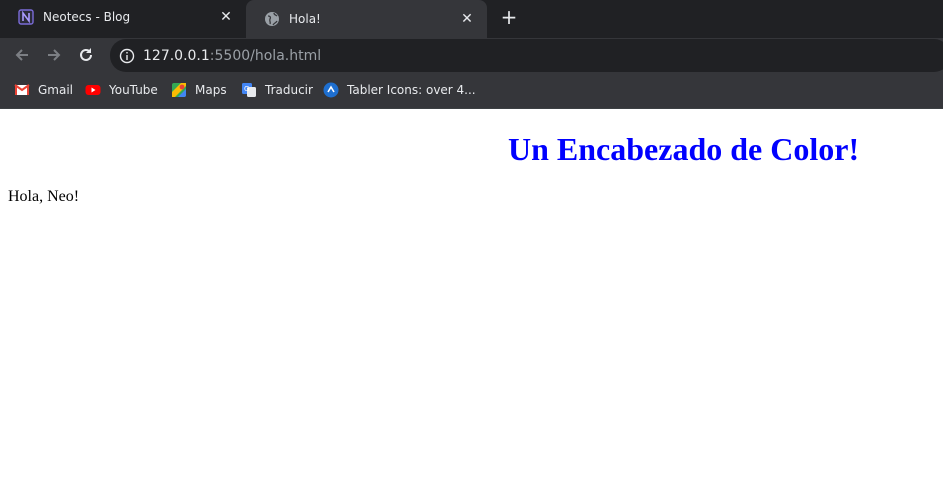 This screenshot has width=943, height=491. What do you see at coordinates (265, 55) in the screenshot?
I see `url-path: :5500/hola.html` at bounding box center [265, 55].